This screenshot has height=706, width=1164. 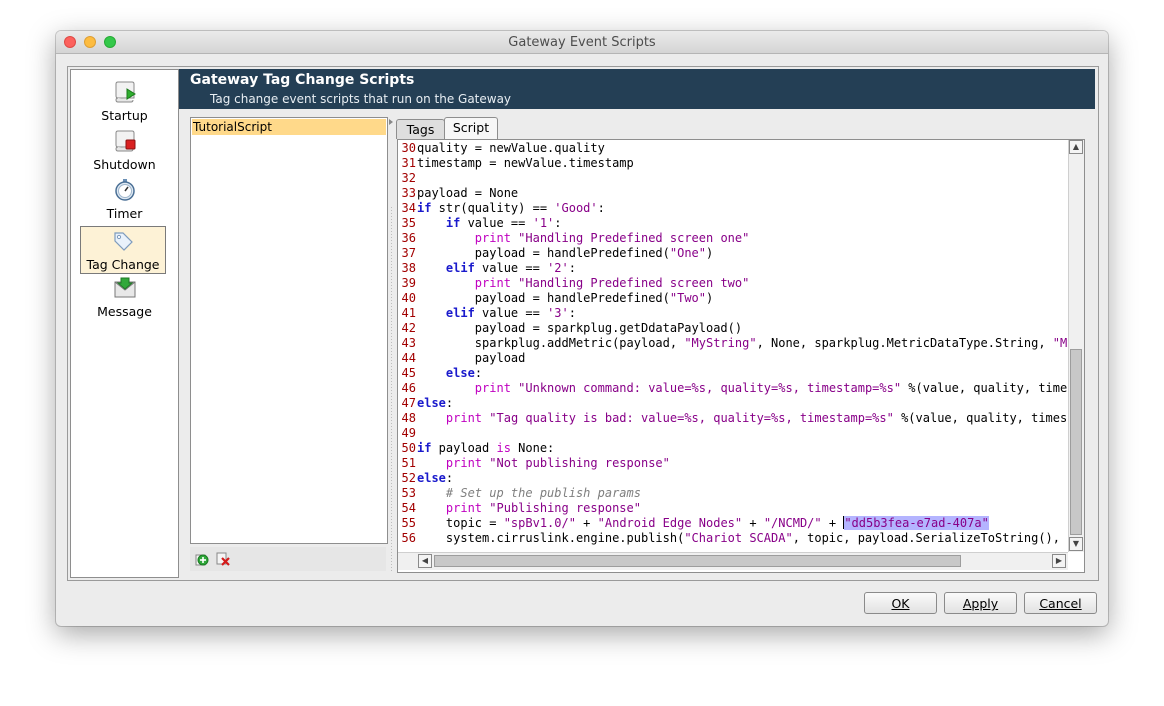 What do you see at coordinates (565, 298) in the screenshot?
I see `code-text: payload = handlePredefined("Two")` at bounding box center [565, 298].